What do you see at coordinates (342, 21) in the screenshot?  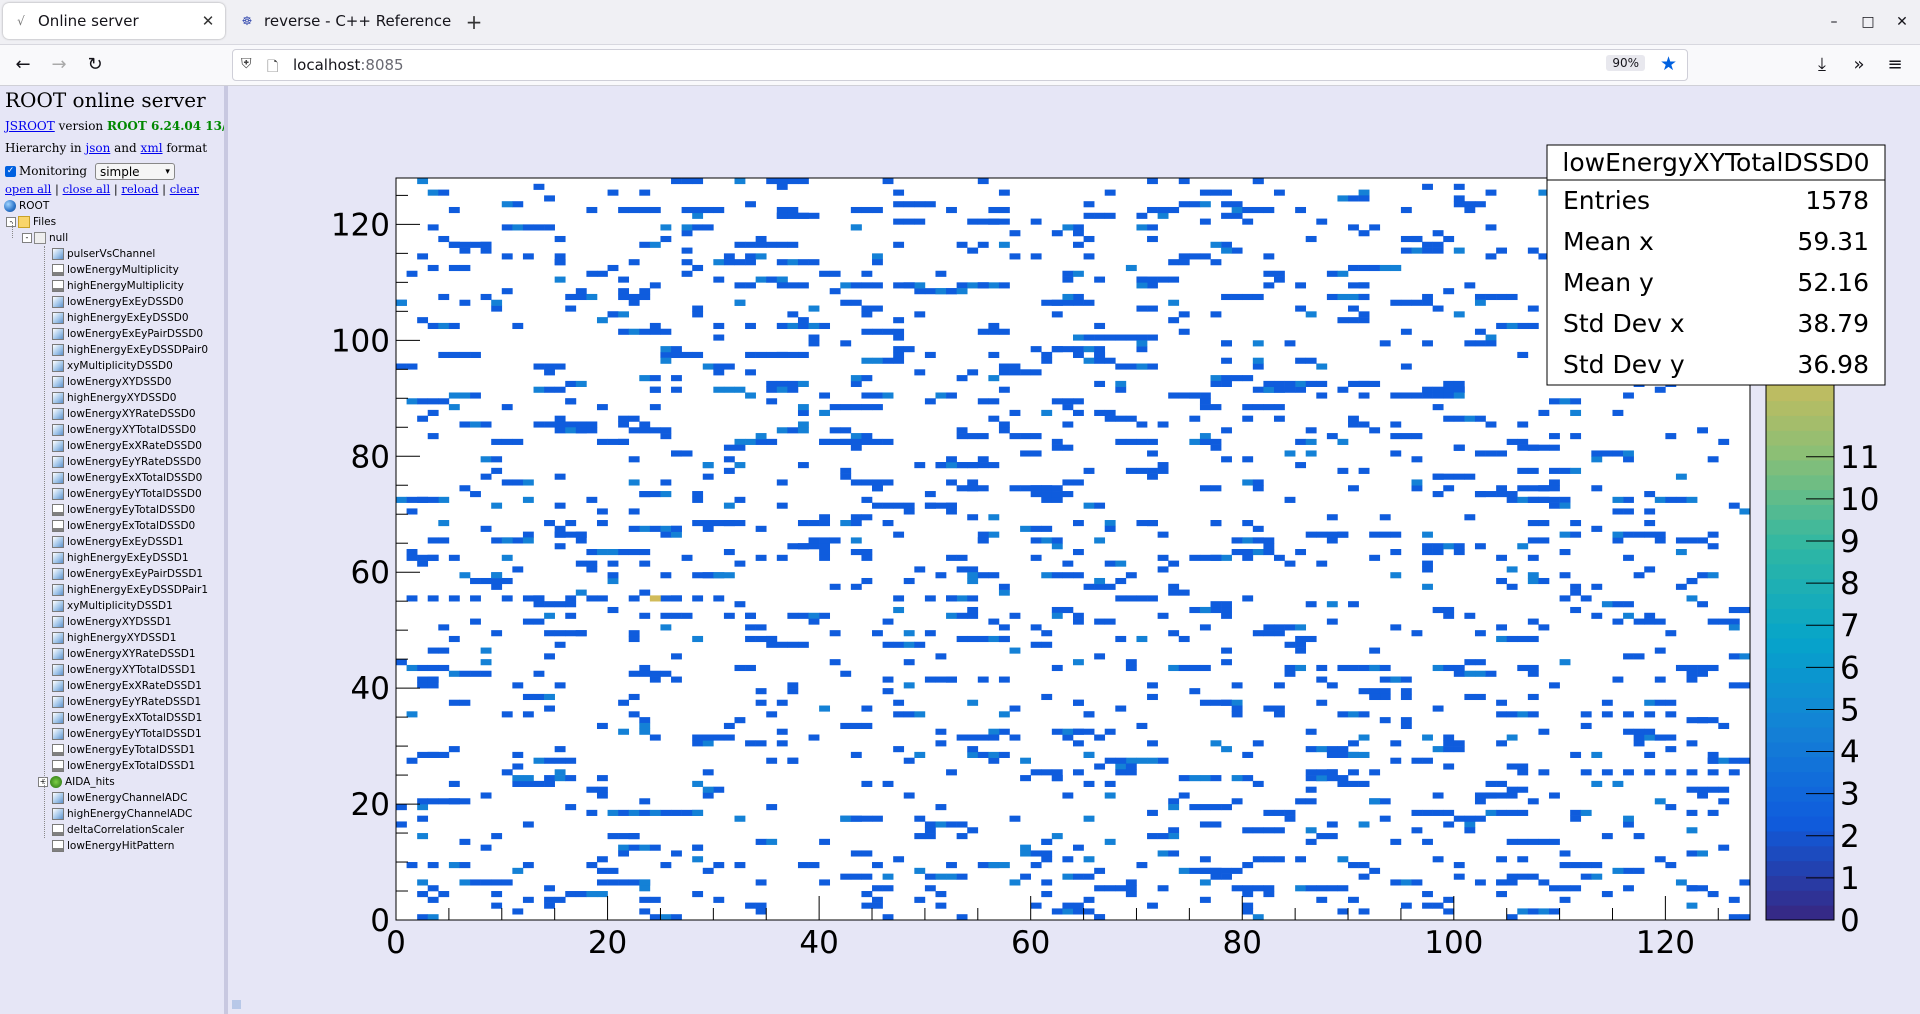 I see `tab-cpp-reference: ☸ reverse - C++ Reference` at bounding box center [342, 21].